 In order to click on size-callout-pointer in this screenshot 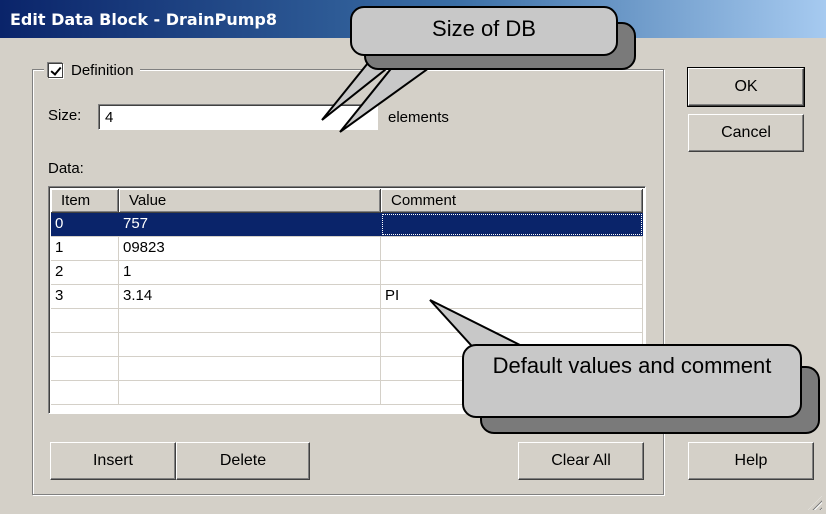, I will do `click(391, 96)`.